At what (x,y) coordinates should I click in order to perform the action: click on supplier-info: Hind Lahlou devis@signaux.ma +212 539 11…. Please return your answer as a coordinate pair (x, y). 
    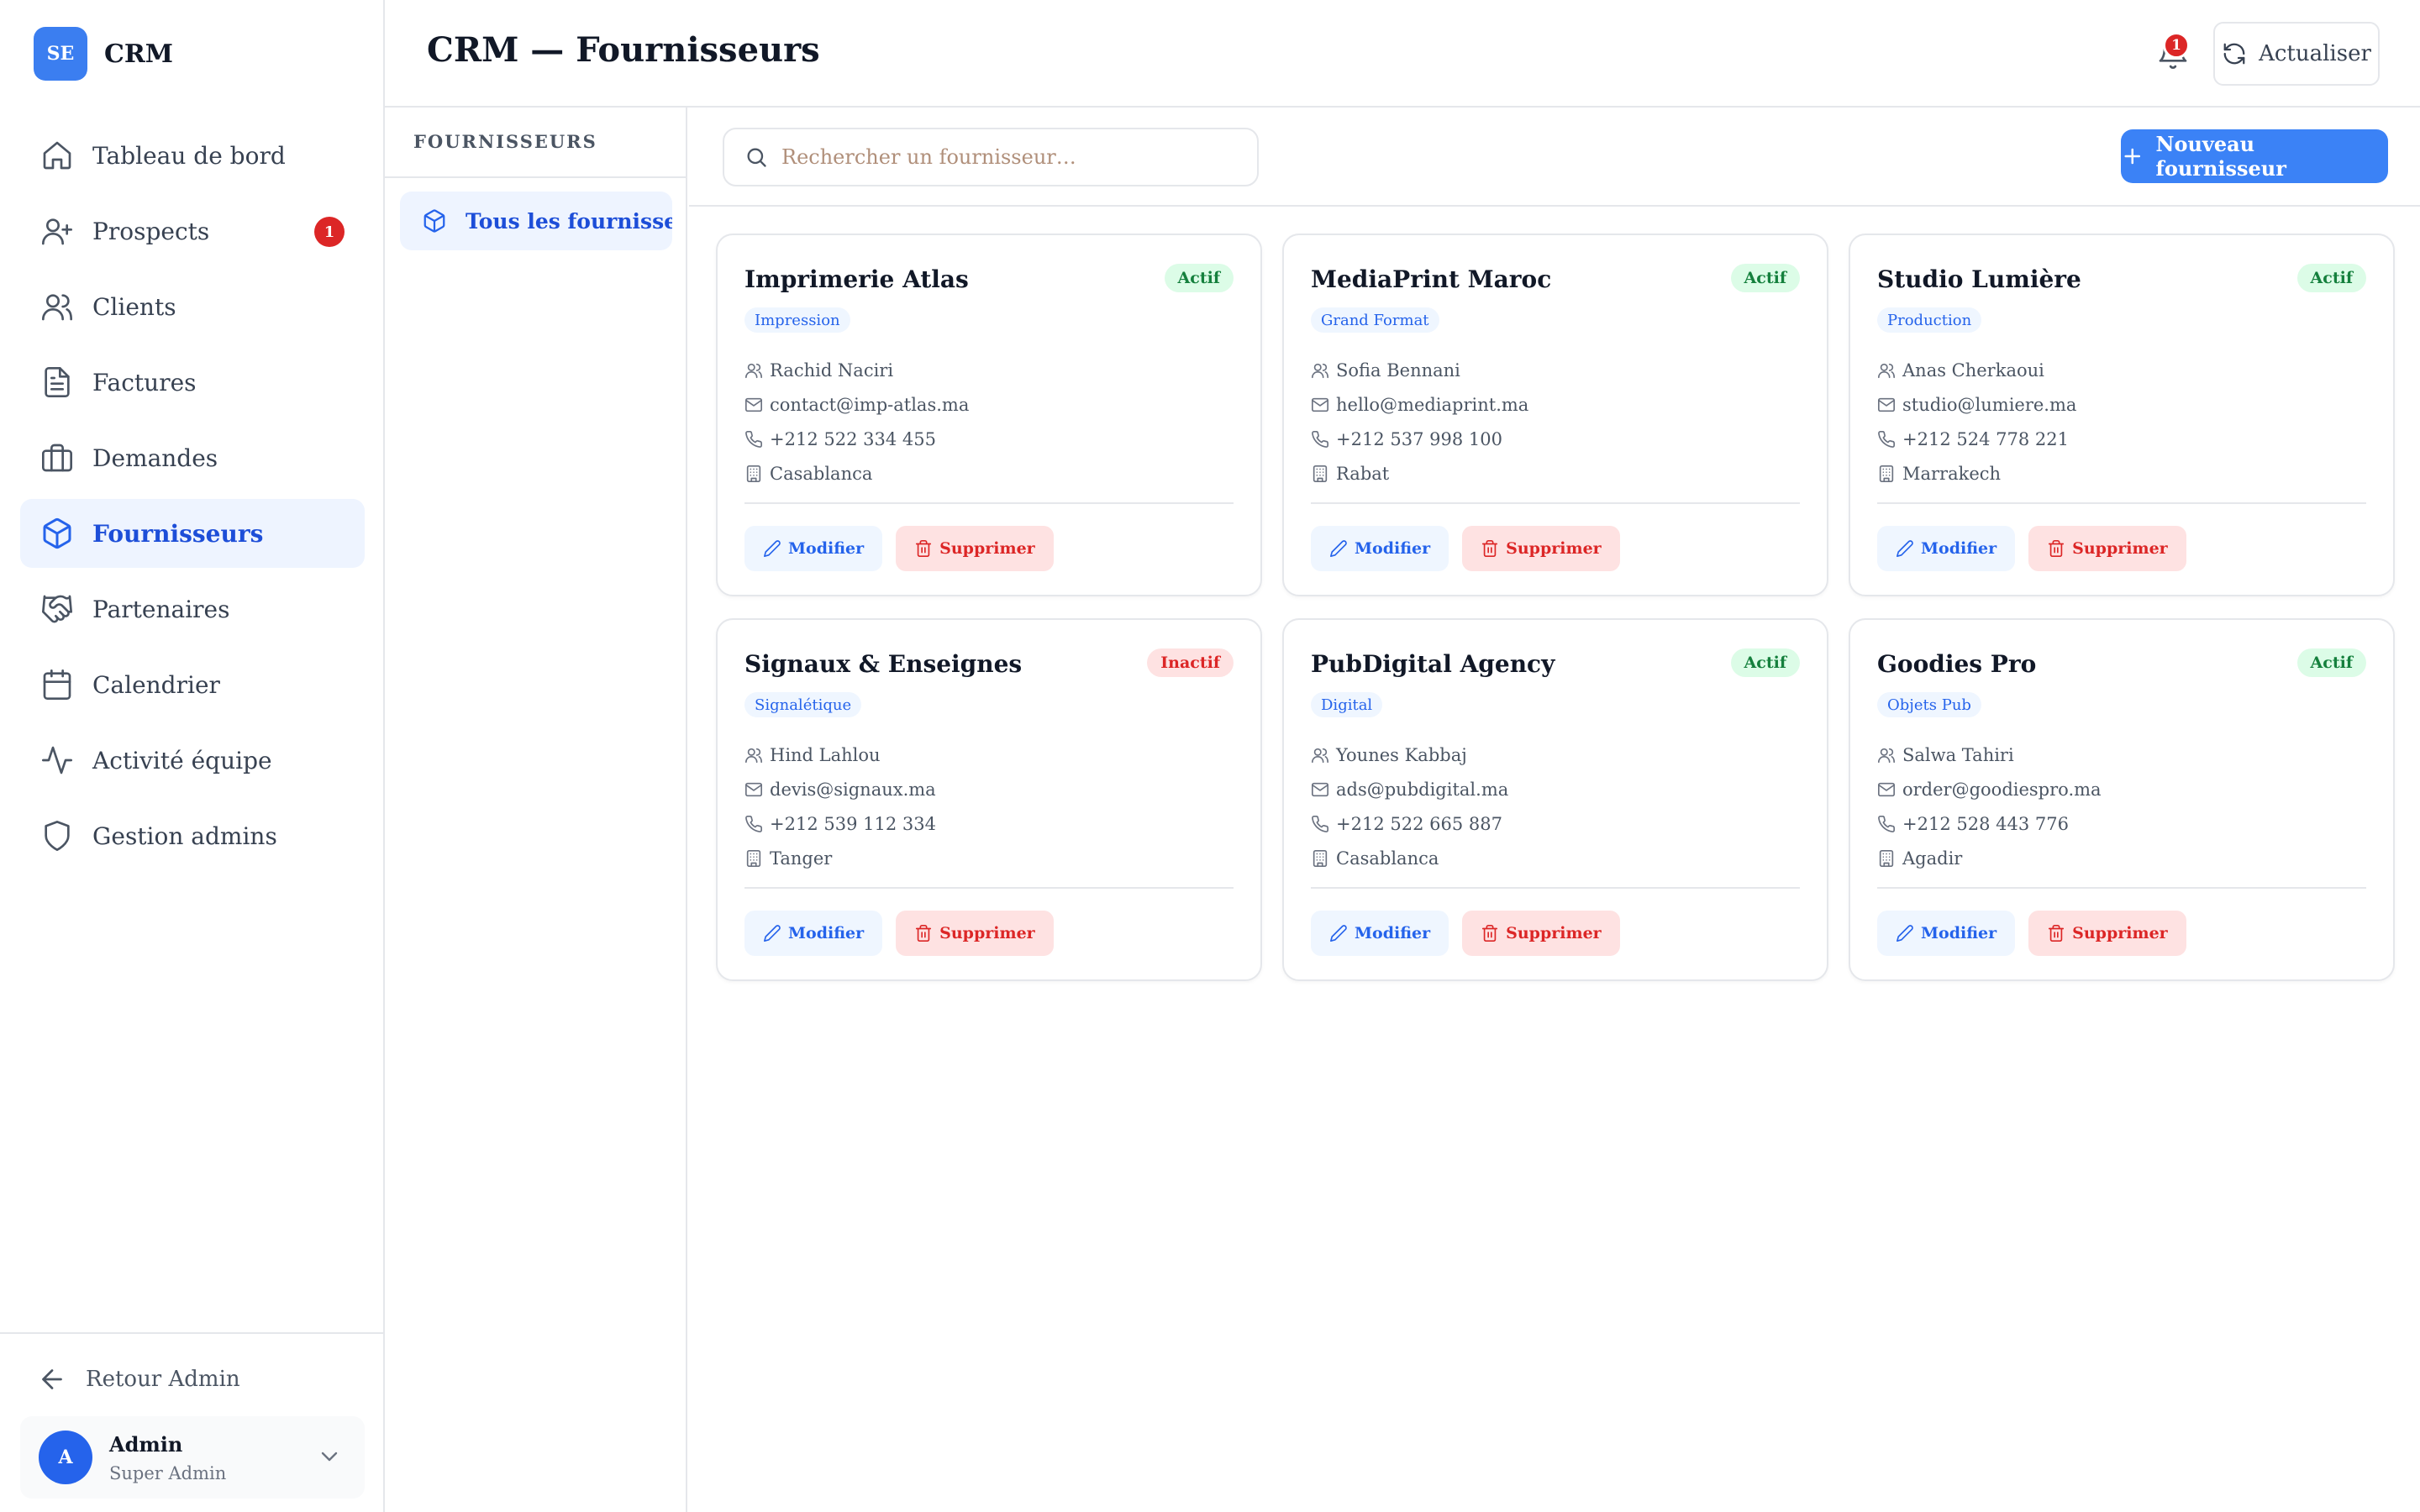
    Looking at the image, I should click on (840, 806).